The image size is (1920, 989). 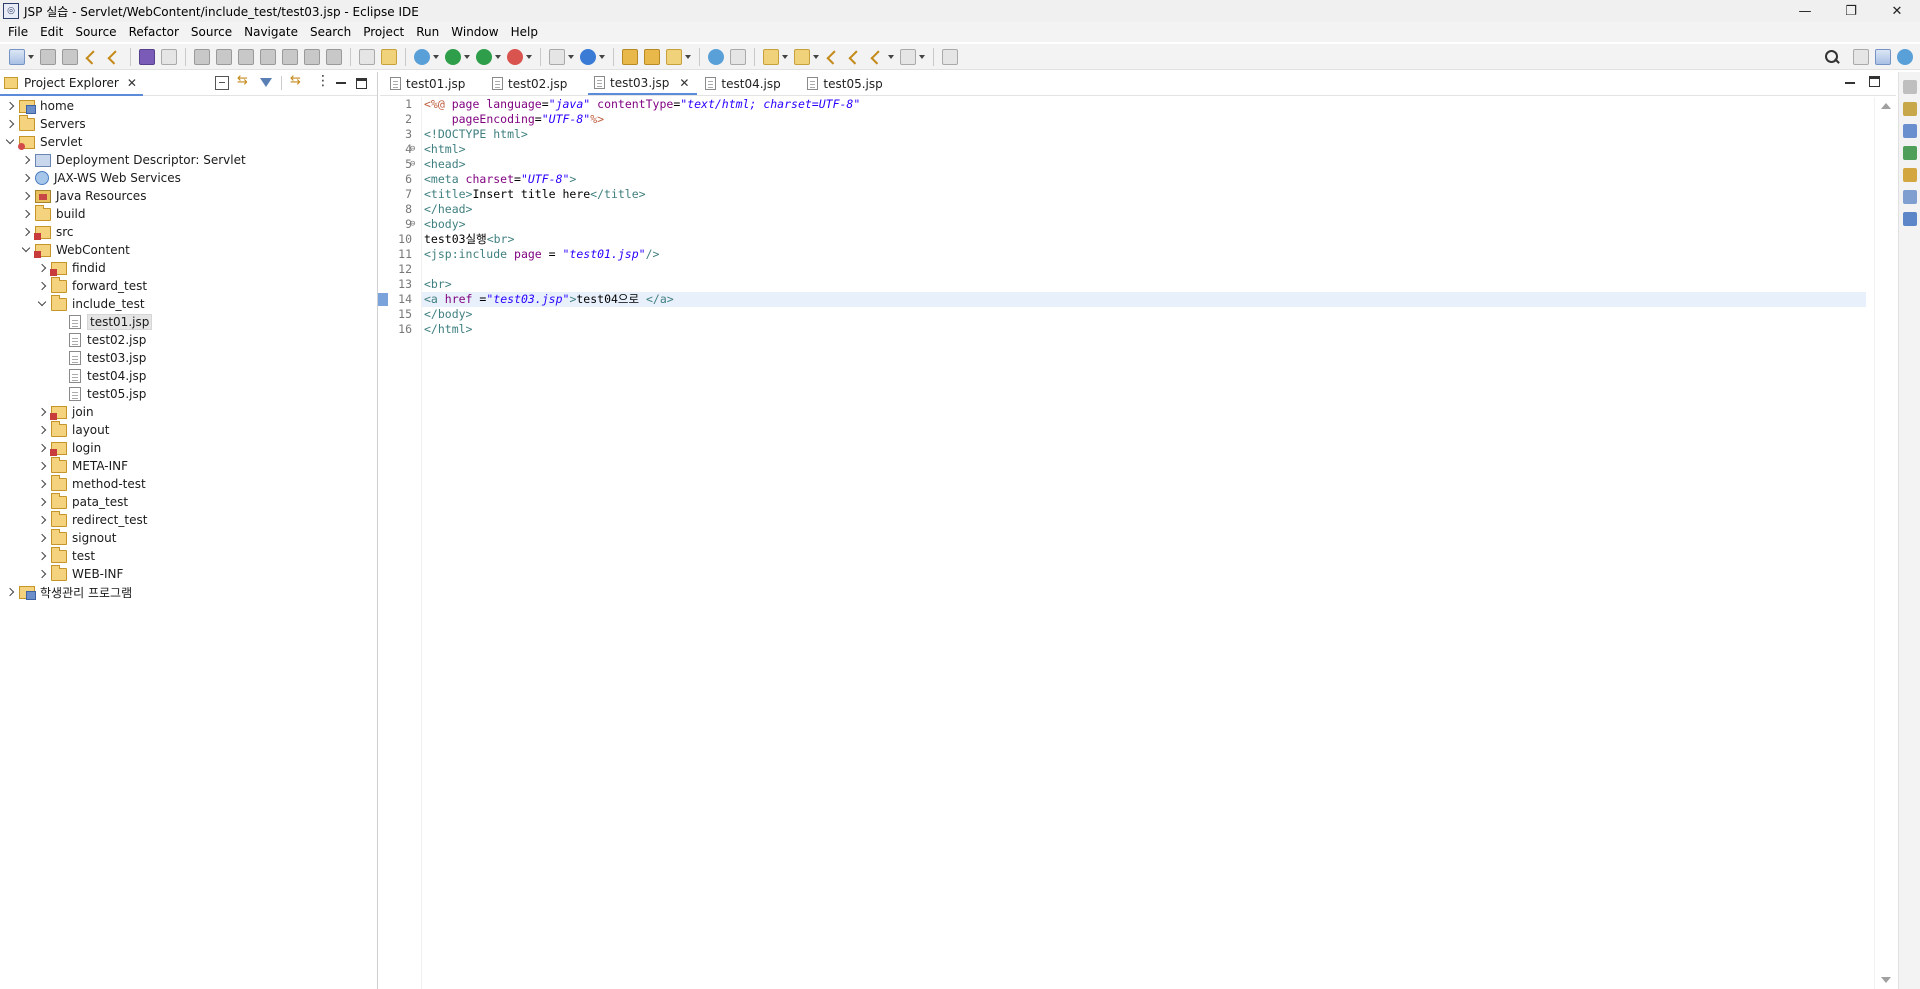 I want to click on tree-item: src, so click(x=188, y=232).